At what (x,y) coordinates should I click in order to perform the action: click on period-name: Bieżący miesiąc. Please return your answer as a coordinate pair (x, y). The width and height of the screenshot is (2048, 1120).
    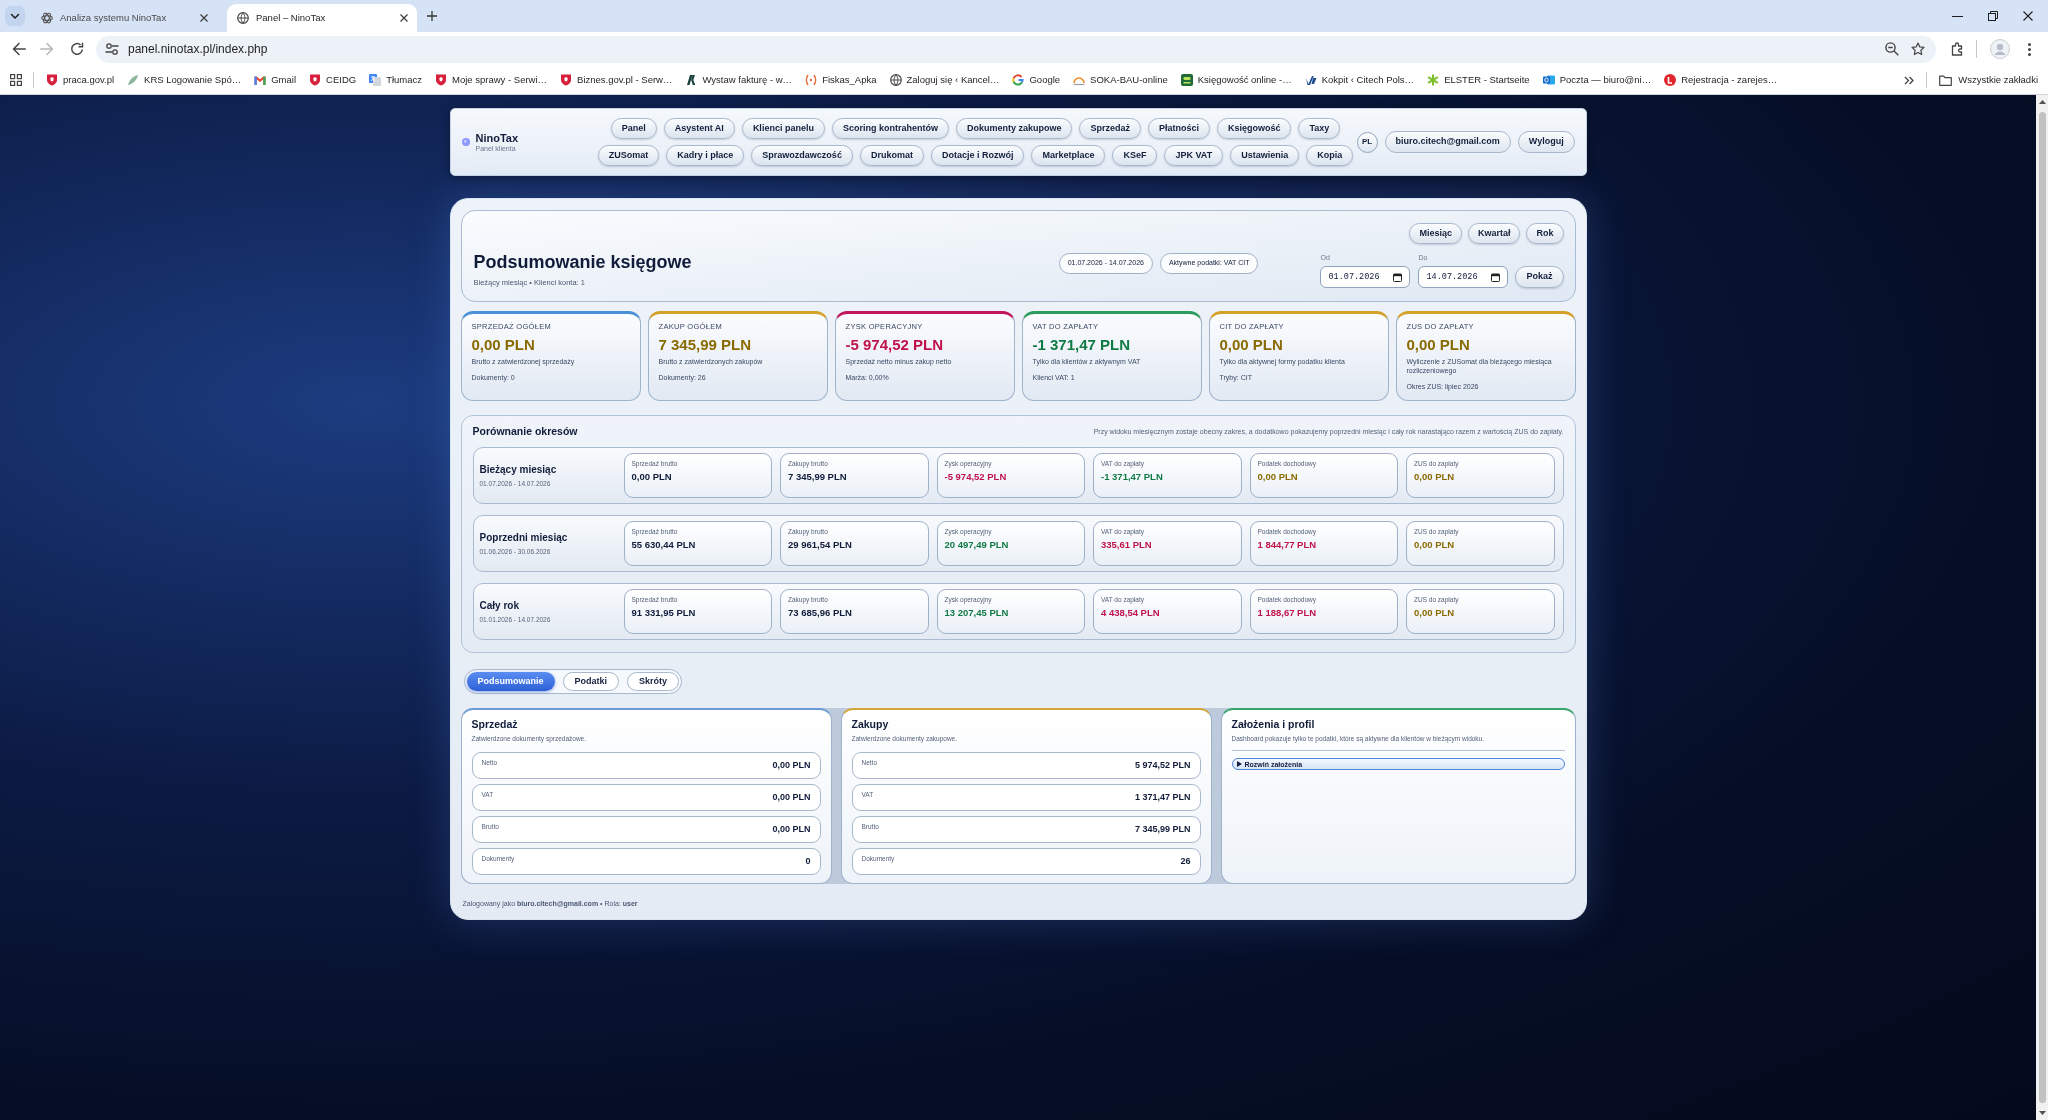
    Looking at the image, I should click on (518, 469).